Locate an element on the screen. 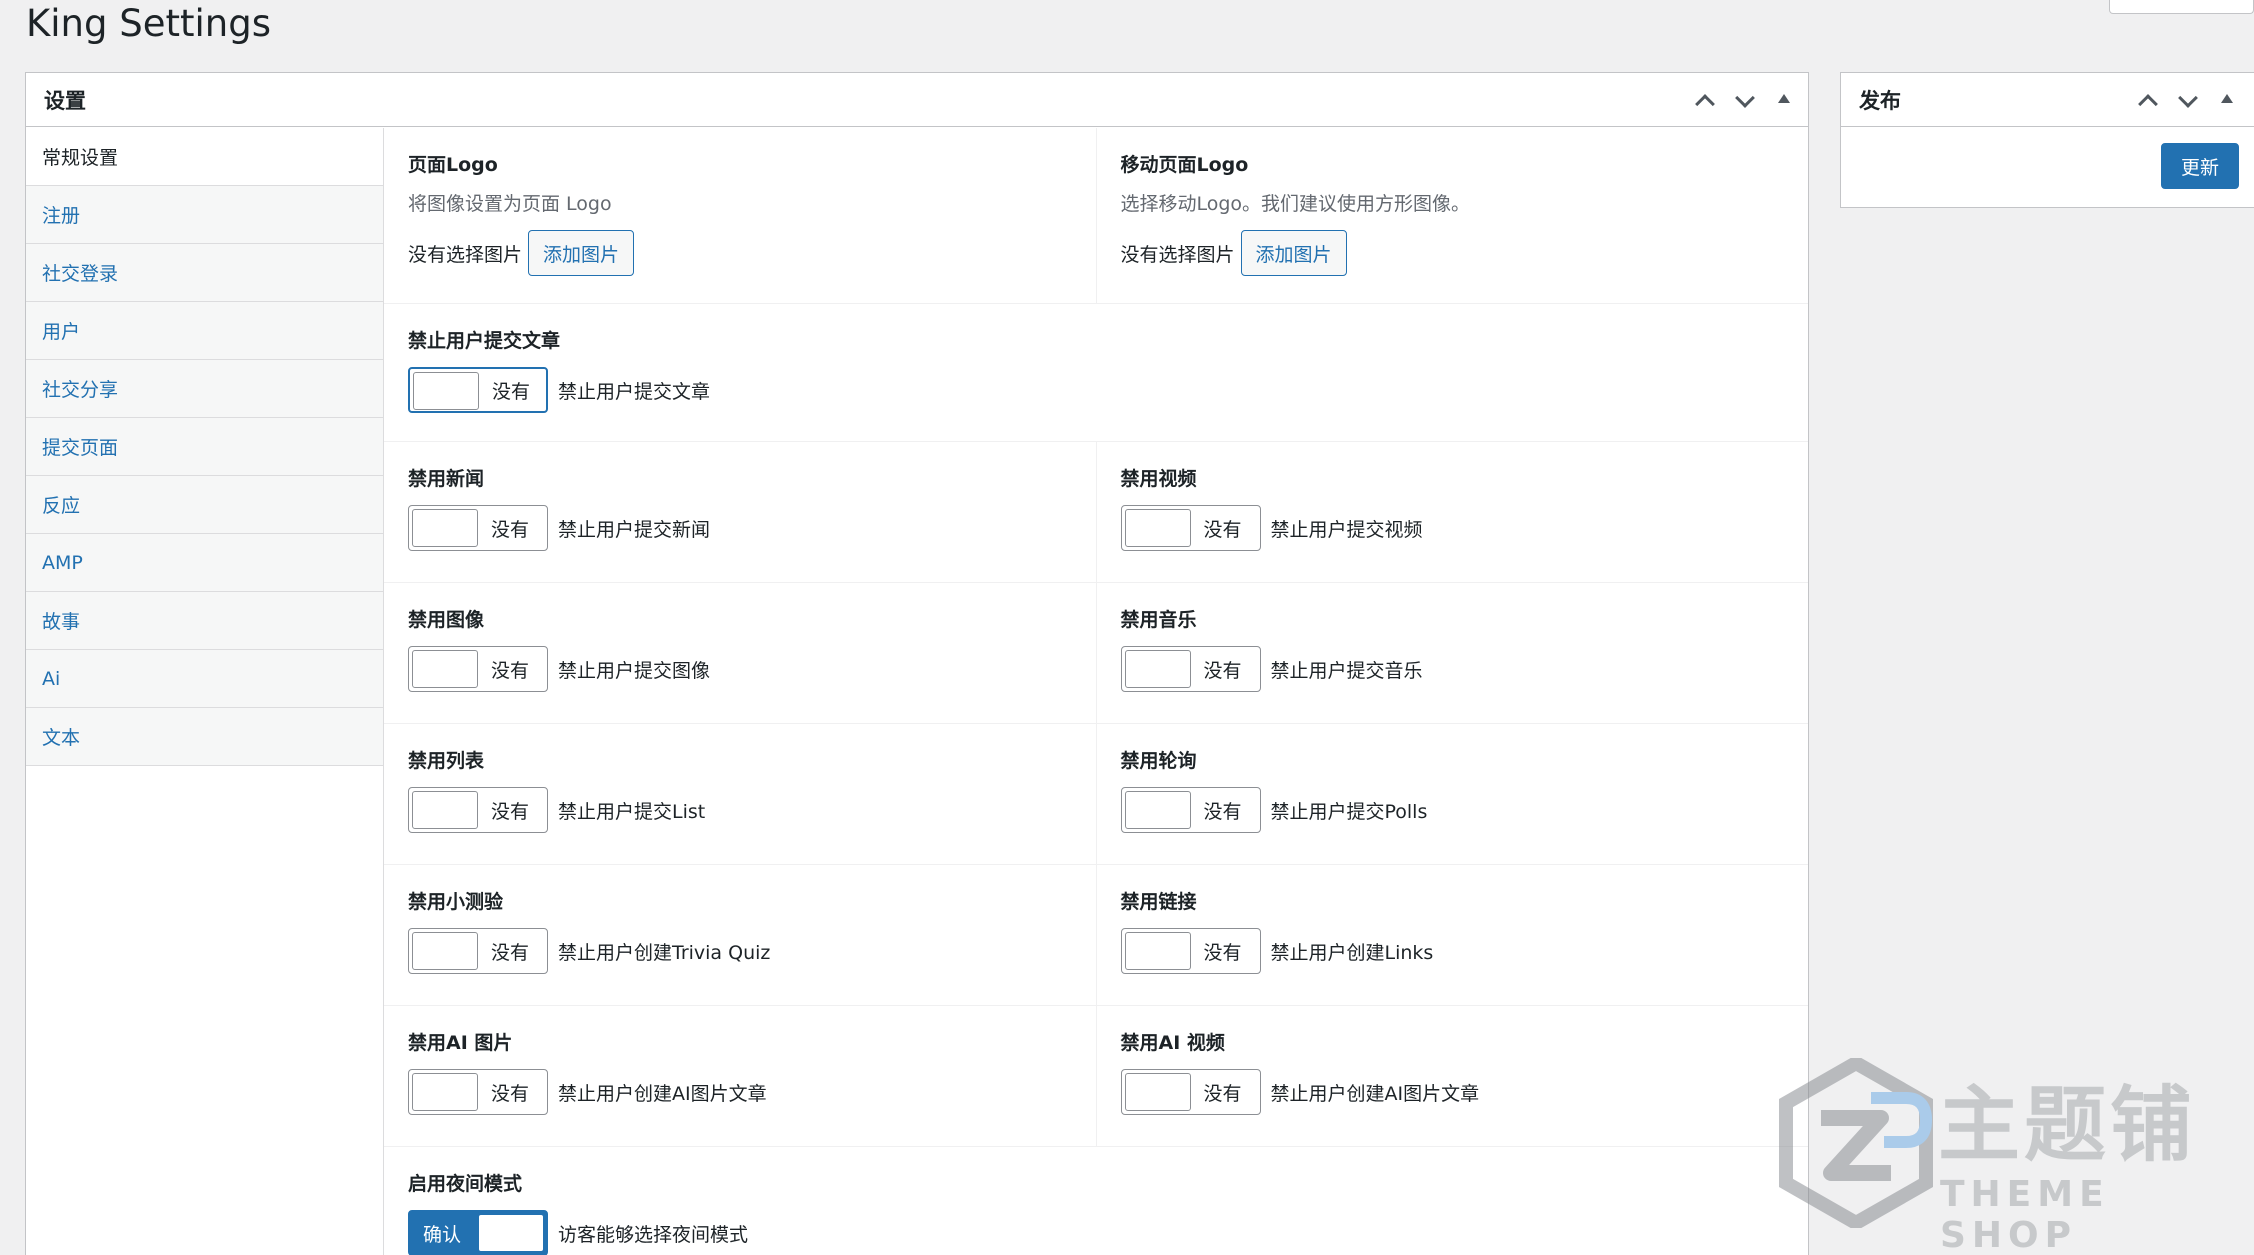 Image resolution: width=2254 pixels, height=1255 pixels. field-label: 禁用图像 is located at coordinates (446, 620).